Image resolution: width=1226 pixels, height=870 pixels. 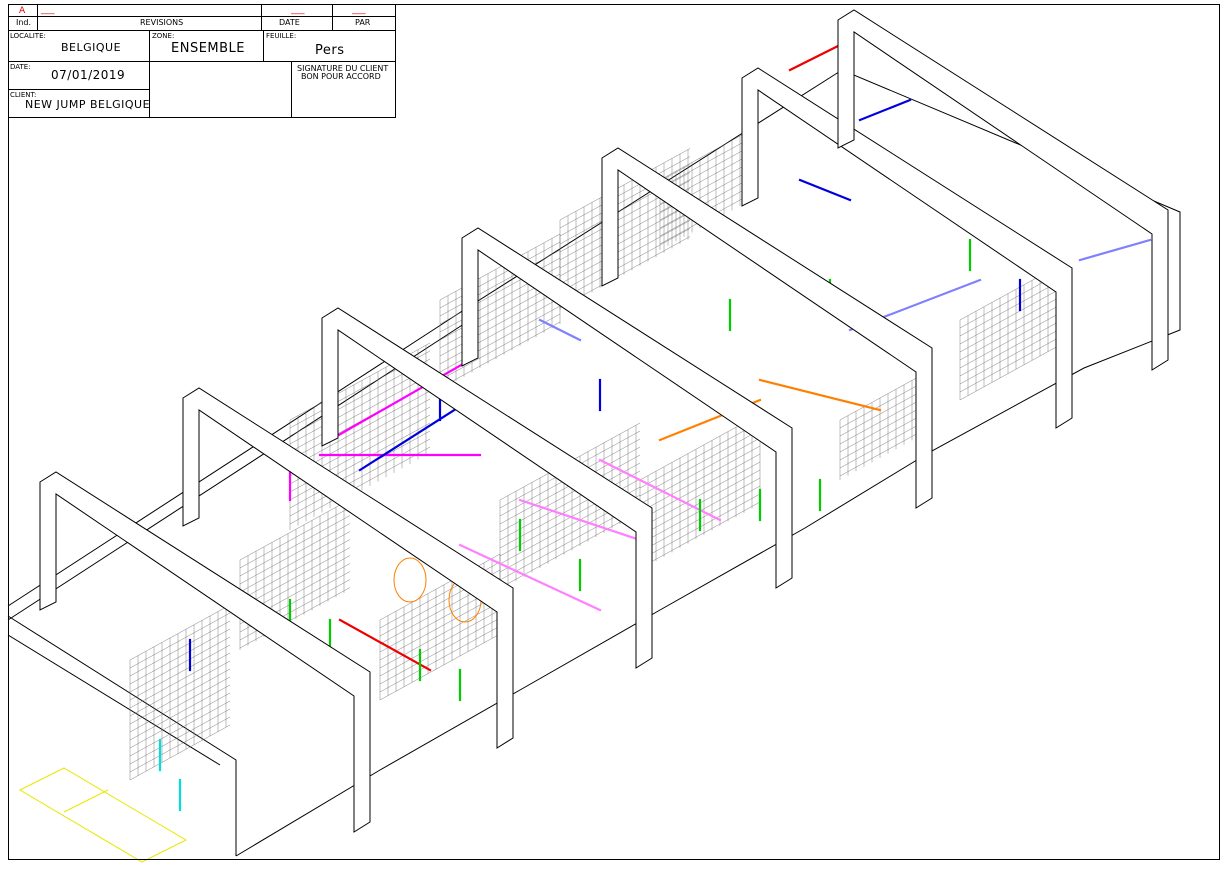 What do you see at coordinates (91, 47) in the screenshot?
I see `locality-value: BELGIQUE` at bounding box center [91, 47].